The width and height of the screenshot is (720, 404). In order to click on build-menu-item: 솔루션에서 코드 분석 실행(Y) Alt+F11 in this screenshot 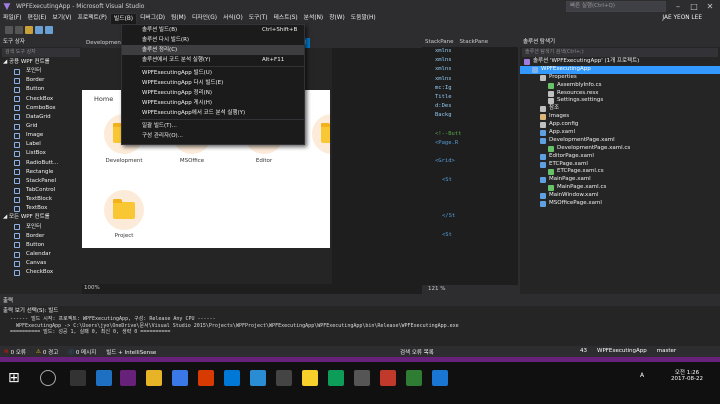, I will do `click(213, 60)`.